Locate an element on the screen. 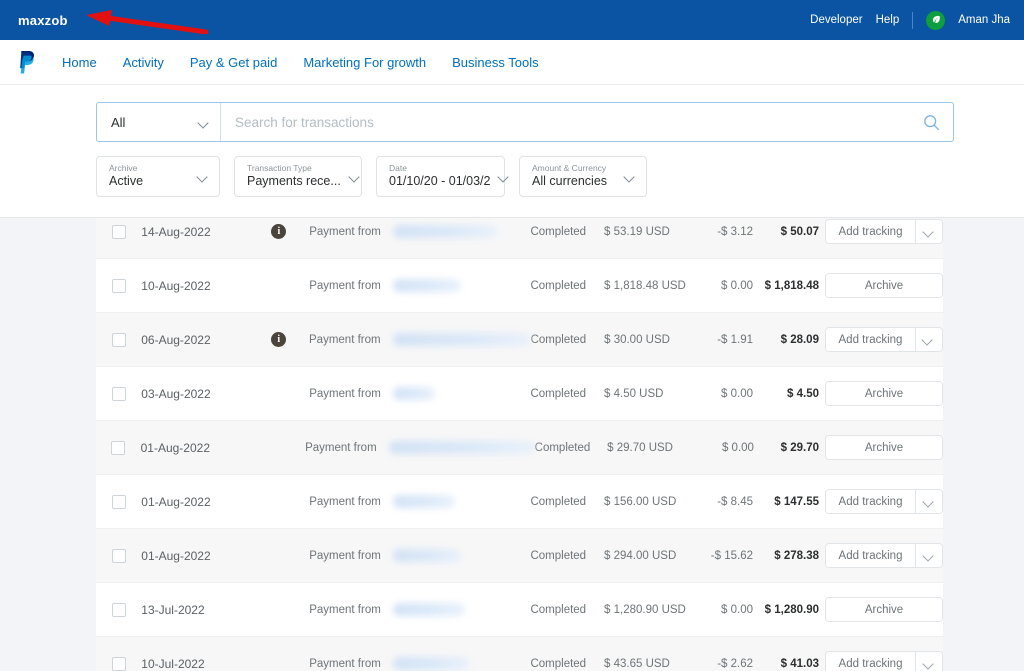  search-input is located at coordinates (565, 122).